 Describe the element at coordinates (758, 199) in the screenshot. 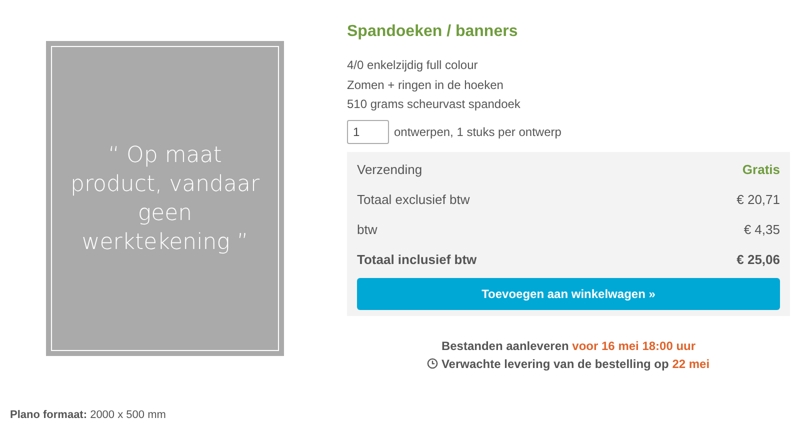

I see `summary-value: € 20,71` at that location.